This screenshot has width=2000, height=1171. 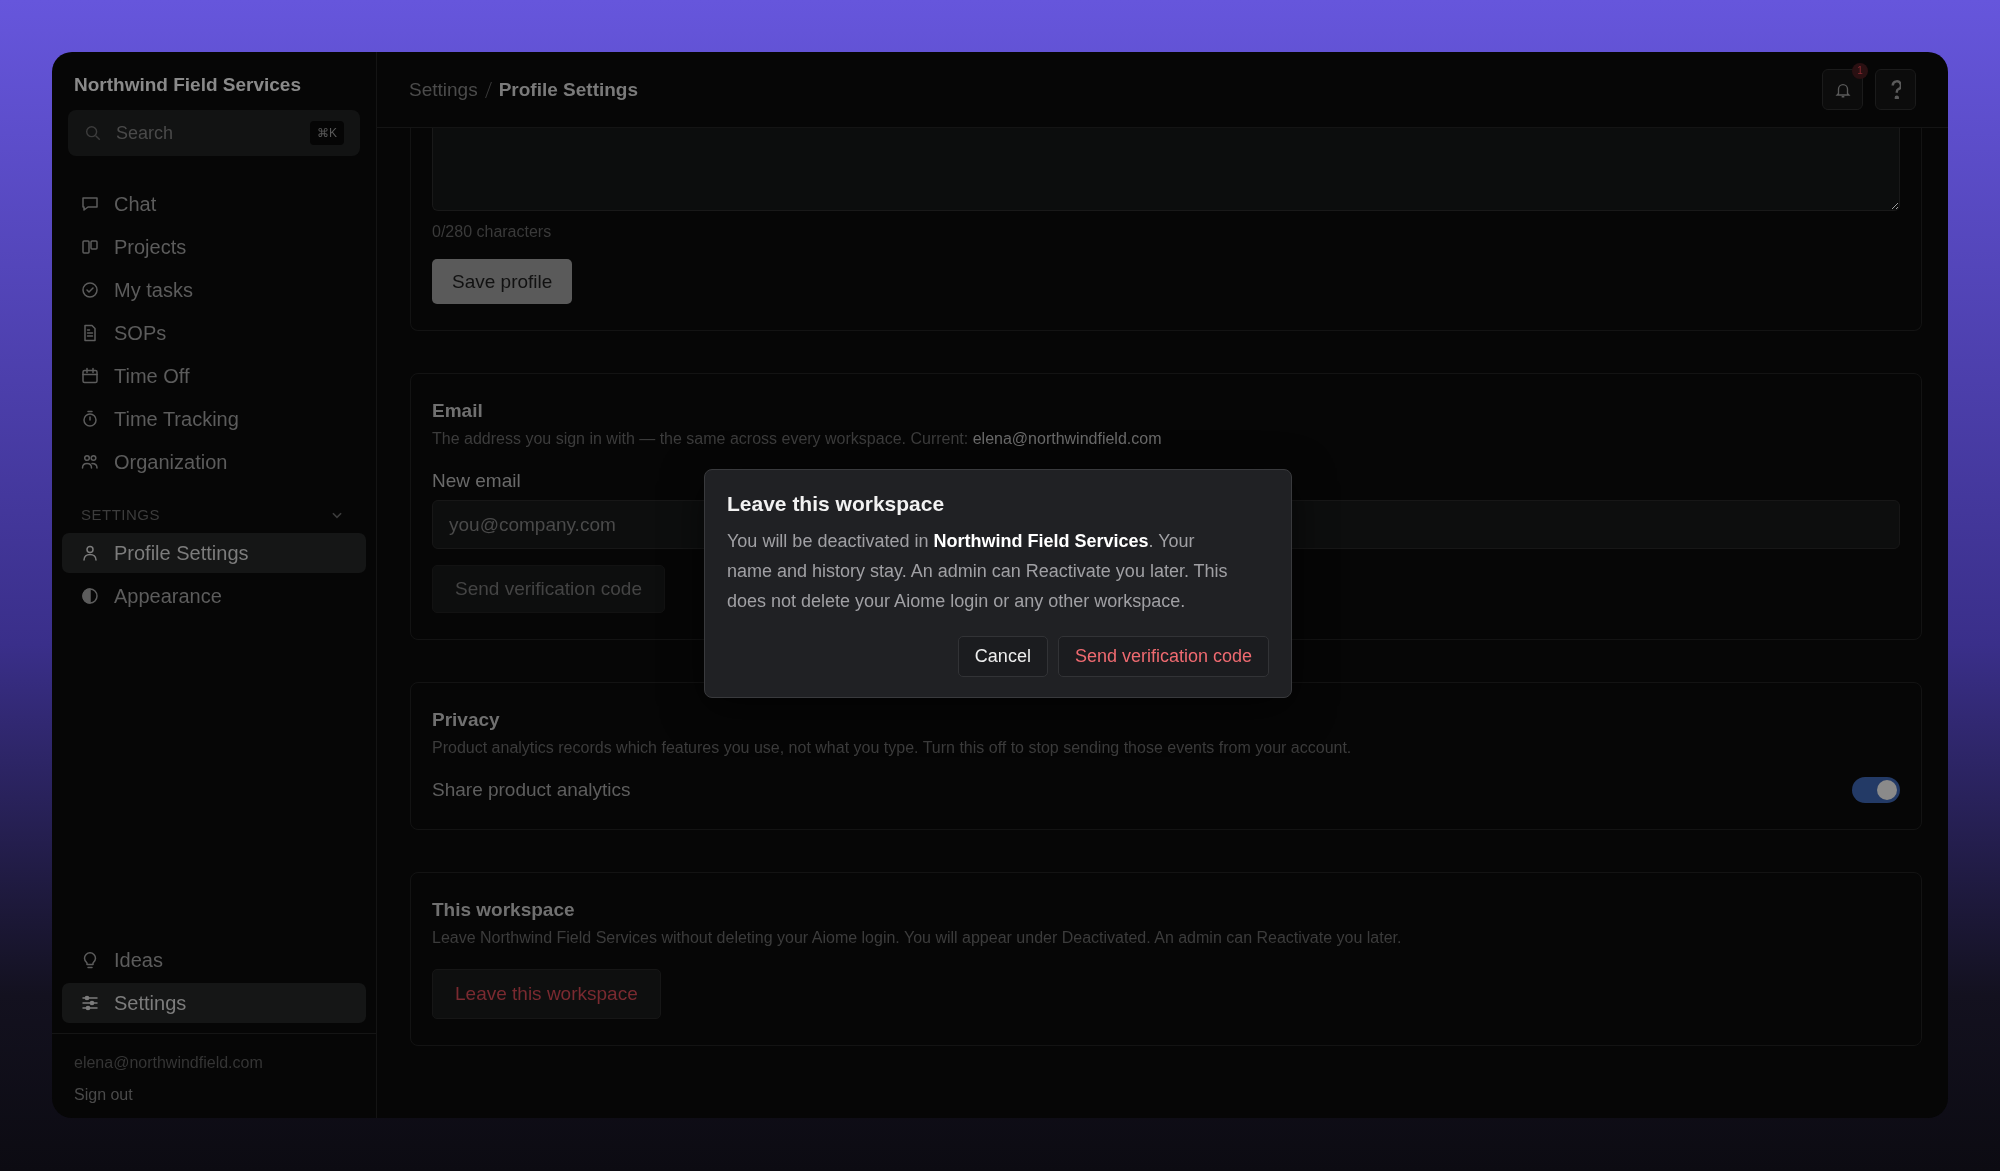 What do you see at coordinates (187, 85) in the screenshot?
I see `workspace-name: Northwind Field Services` at bounding box center [187, 85].